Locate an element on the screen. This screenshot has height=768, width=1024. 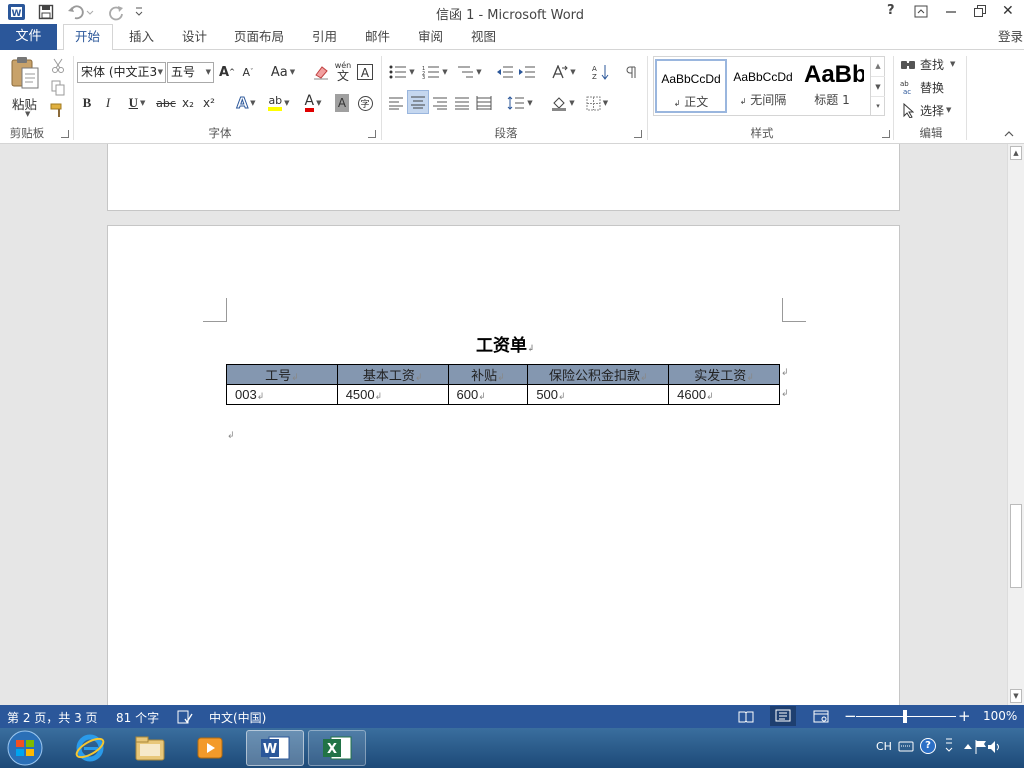
proofing-icon is located at coordinates (185, 717).